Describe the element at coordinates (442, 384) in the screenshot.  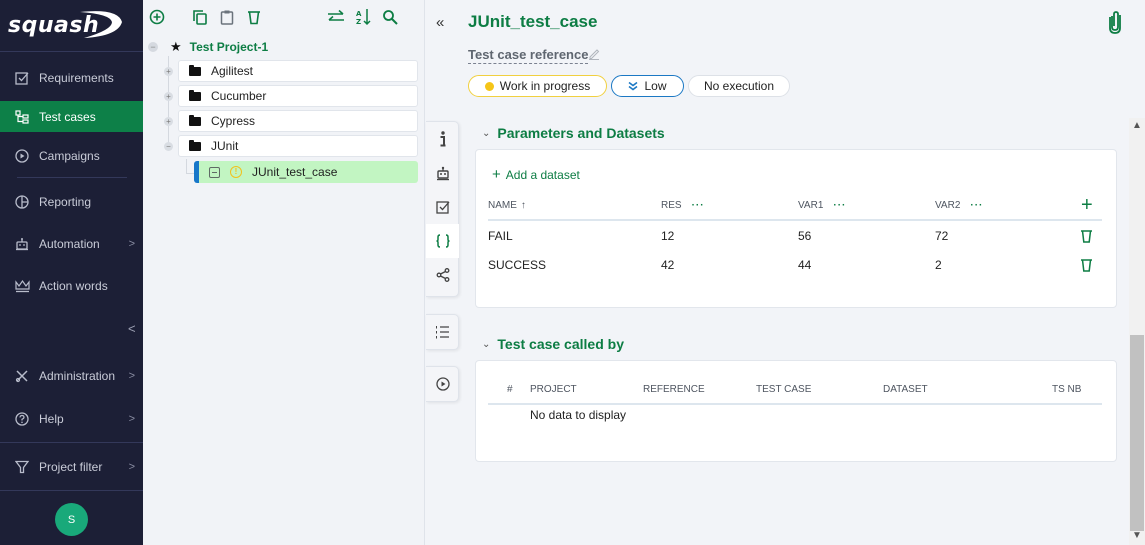
I see `tab-executions` at that location.